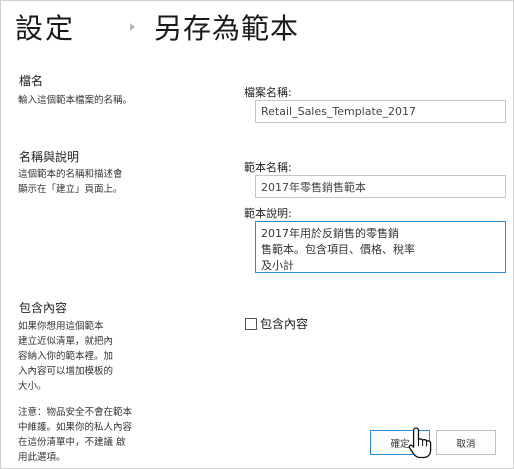  Describe the element at coordinates (75, 412) in the screenshot. I see `include-content-note-line: 注意：物品安全不會在範本` at that location.